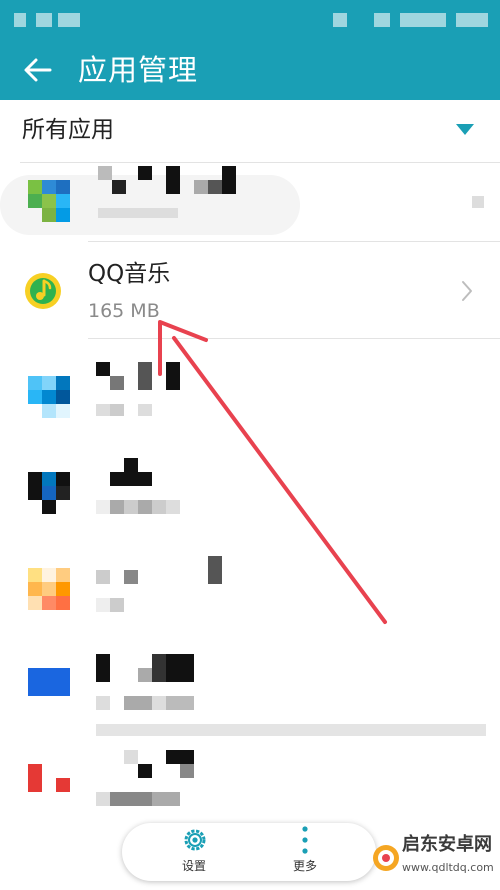 This screenshot has height=890, width=500. Describe the element at coordinates (250, 131) in the screenshot. I see `app-filter-dropdown: 所有应用` at that location.